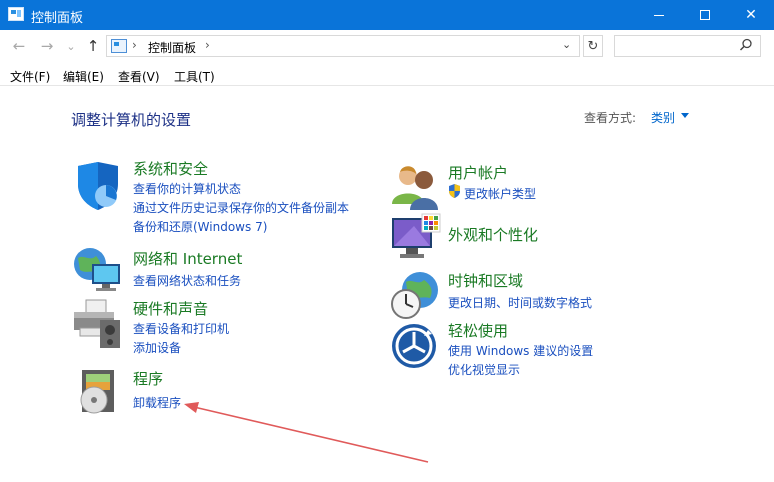  What do you see at coordinates (57, 18) in the screenshot?
I see `window-title: 控制面板` at bounding box center [57, 18].